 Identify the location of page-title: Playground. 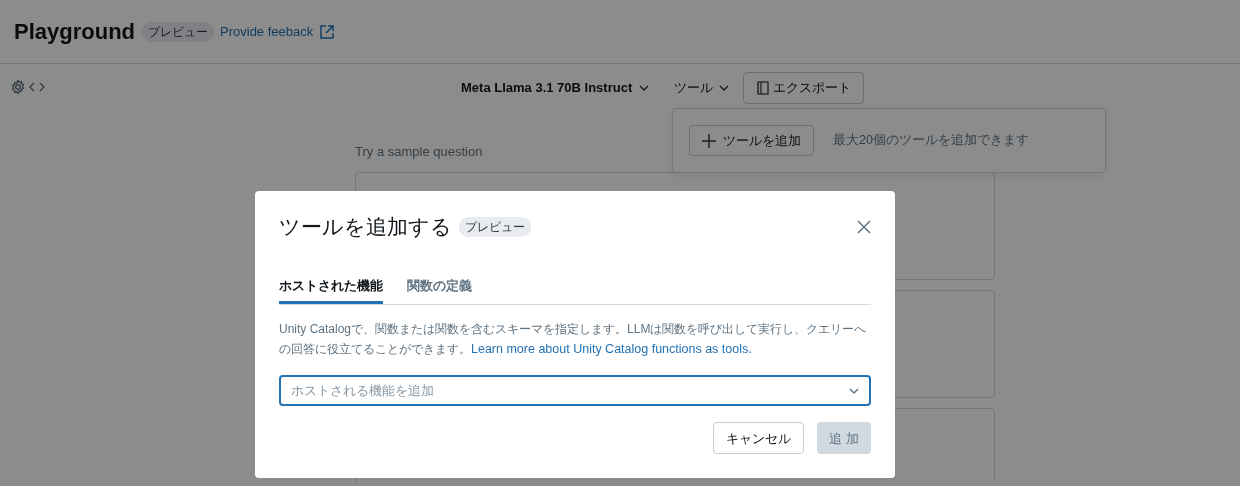
(74, 32).